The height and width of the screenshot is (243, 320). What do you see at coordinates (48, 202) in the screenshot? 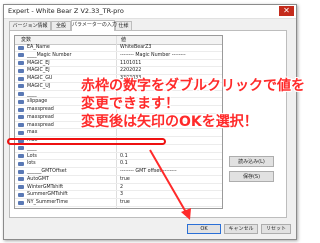
I see `parameter-name: NY_SummerTime` at bounding box center [48, 202].